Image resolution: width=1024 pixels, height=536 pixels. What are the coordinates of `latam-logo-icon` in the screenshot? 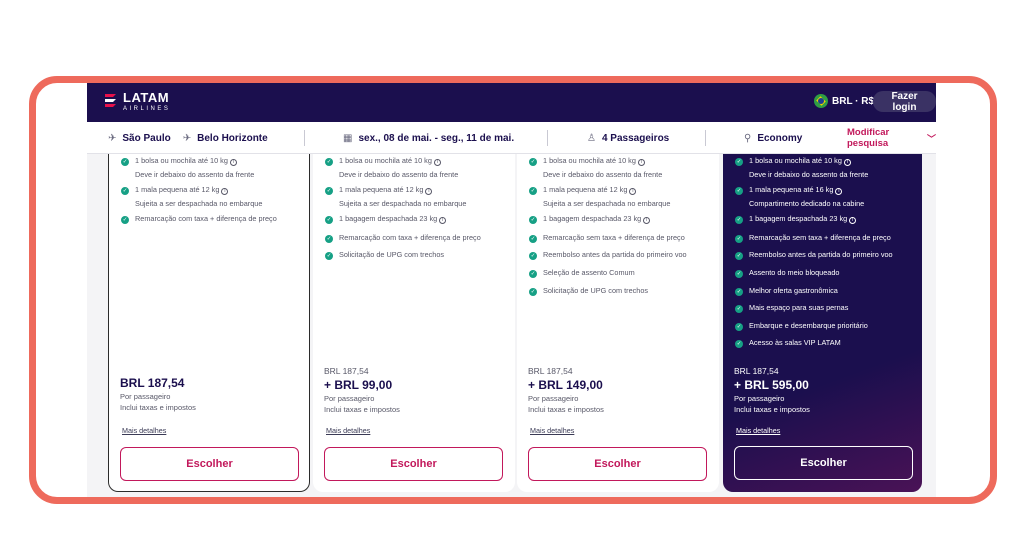 It's located at (110, 100).